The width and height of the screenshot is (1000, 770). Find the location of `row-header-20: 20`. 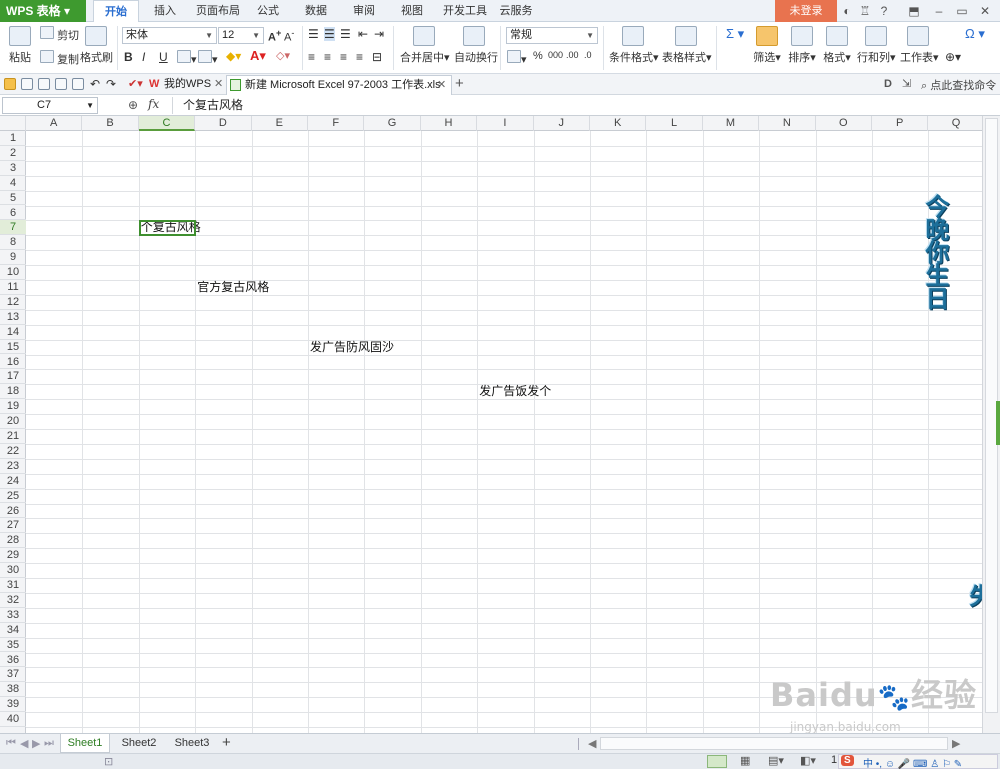

row-header-20: 20 is located at coordinates (13, 421).